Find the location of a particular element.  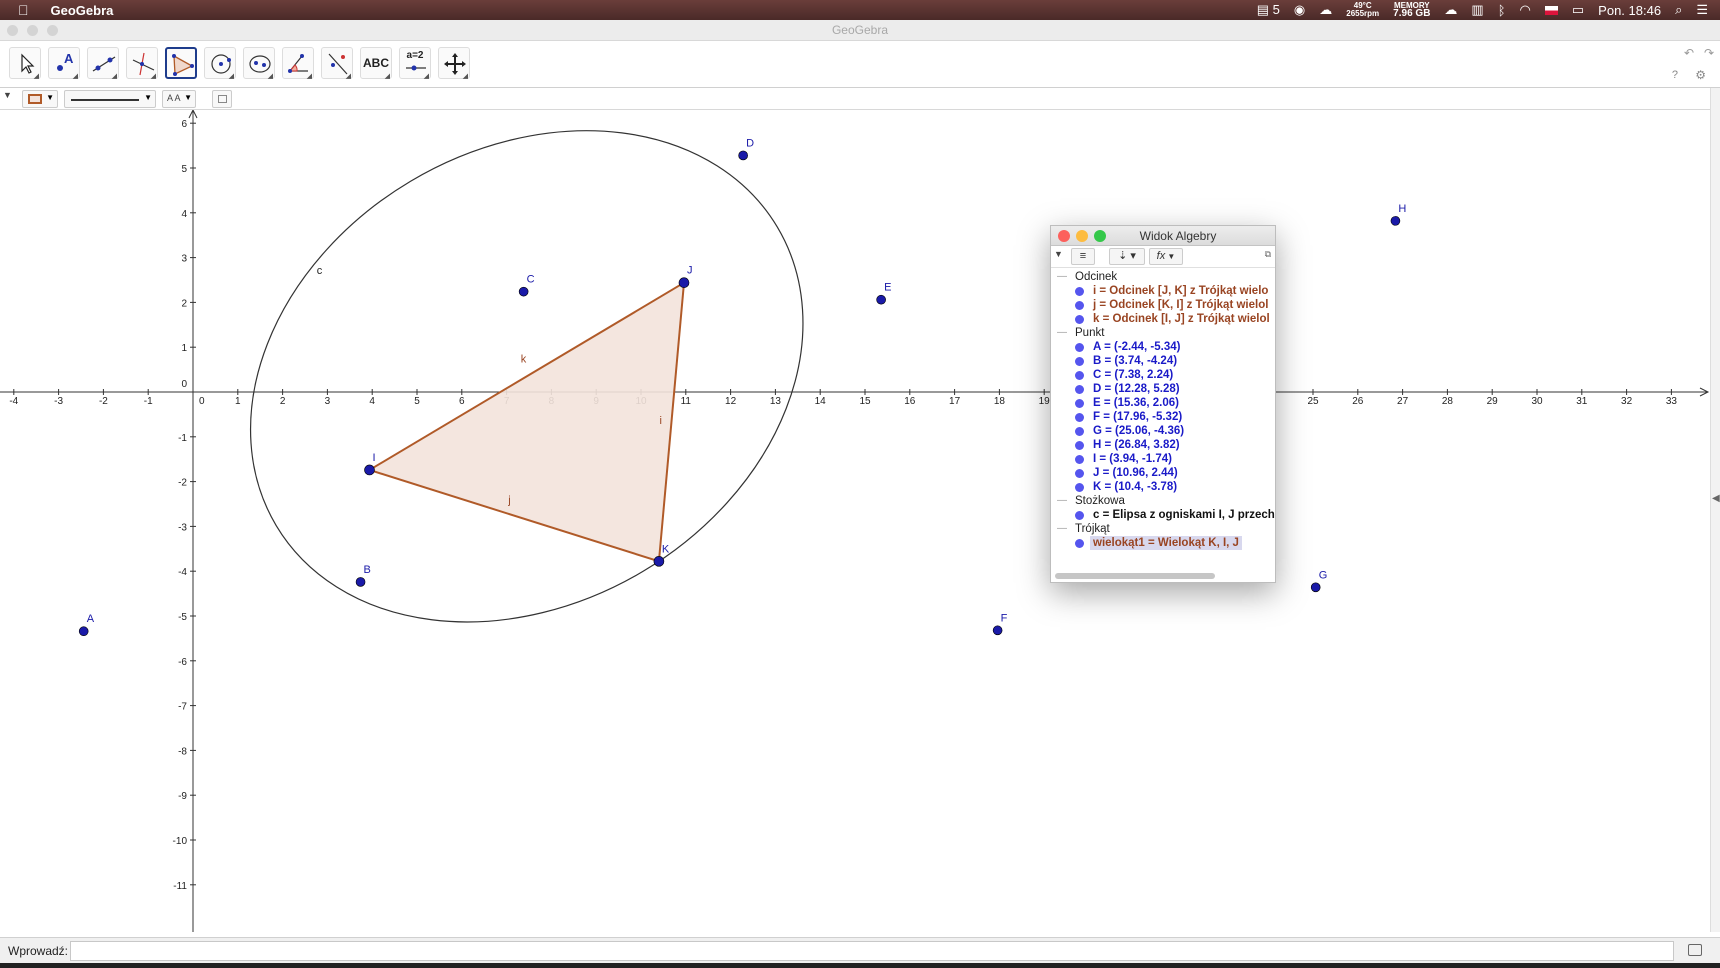

text-tool-button: ABC ◢ is located at coordinates (376, 63).